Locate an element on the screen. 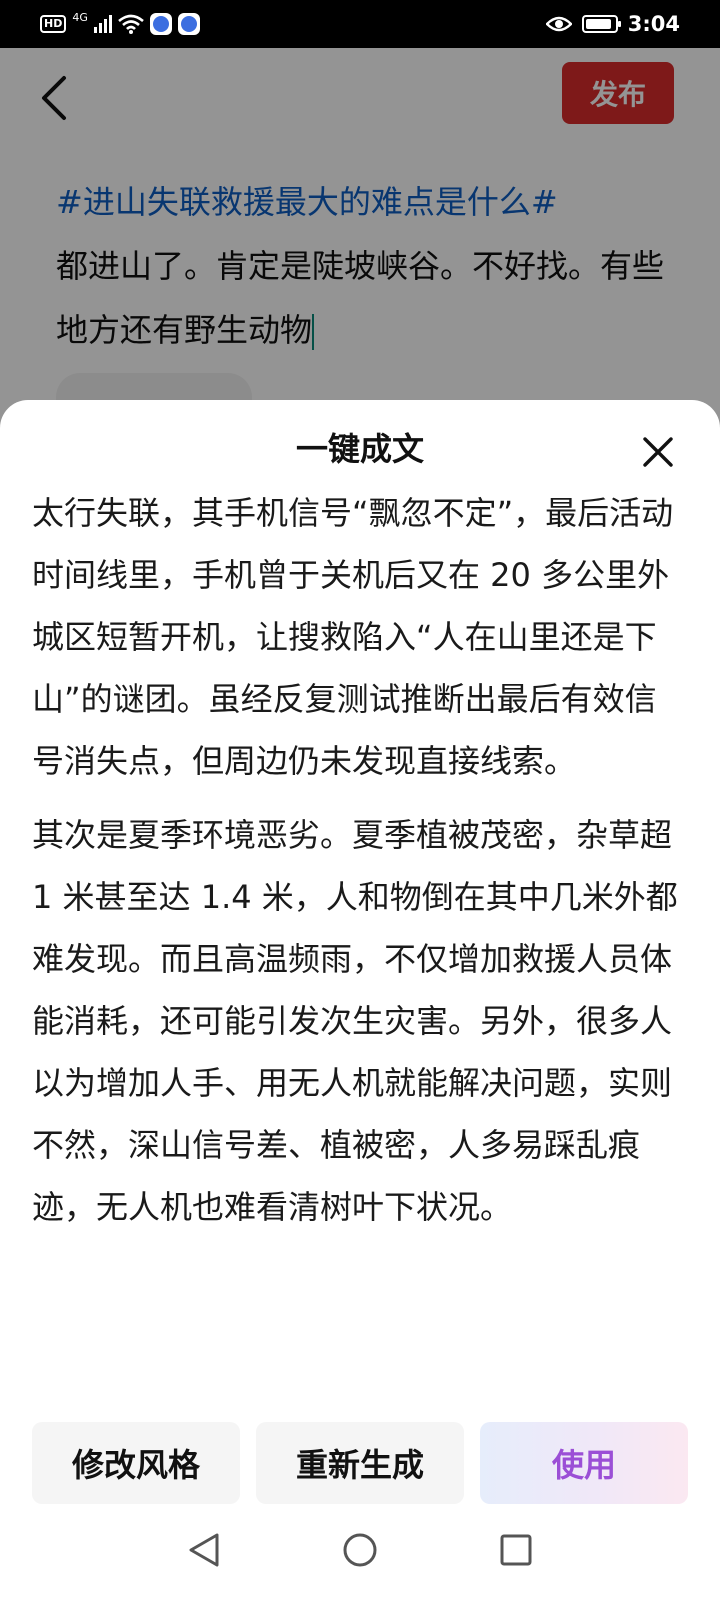 This screenshot has height=1600, width=720. nav-back-button is located at coordinates (204, 1550).